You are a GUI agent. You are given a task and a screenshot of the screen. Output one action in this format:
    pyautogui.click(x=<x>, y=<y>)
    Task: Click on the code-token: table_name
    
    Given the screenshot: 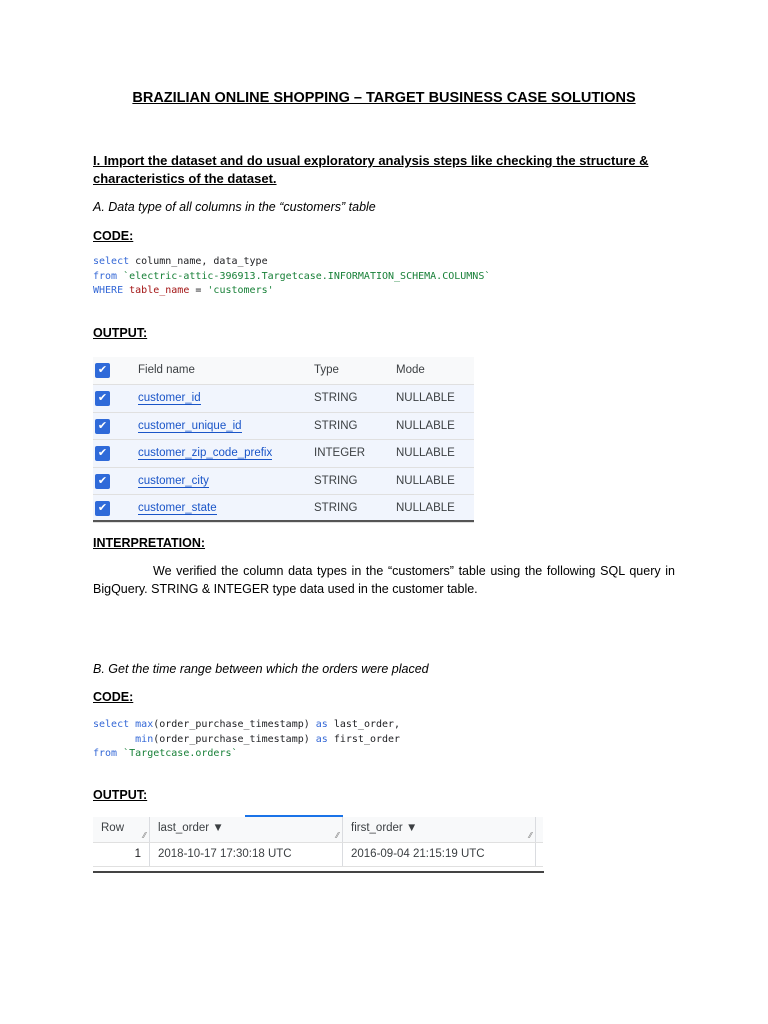 What is the action you would take?
    pyautogui.click(x=156, y=290)
    